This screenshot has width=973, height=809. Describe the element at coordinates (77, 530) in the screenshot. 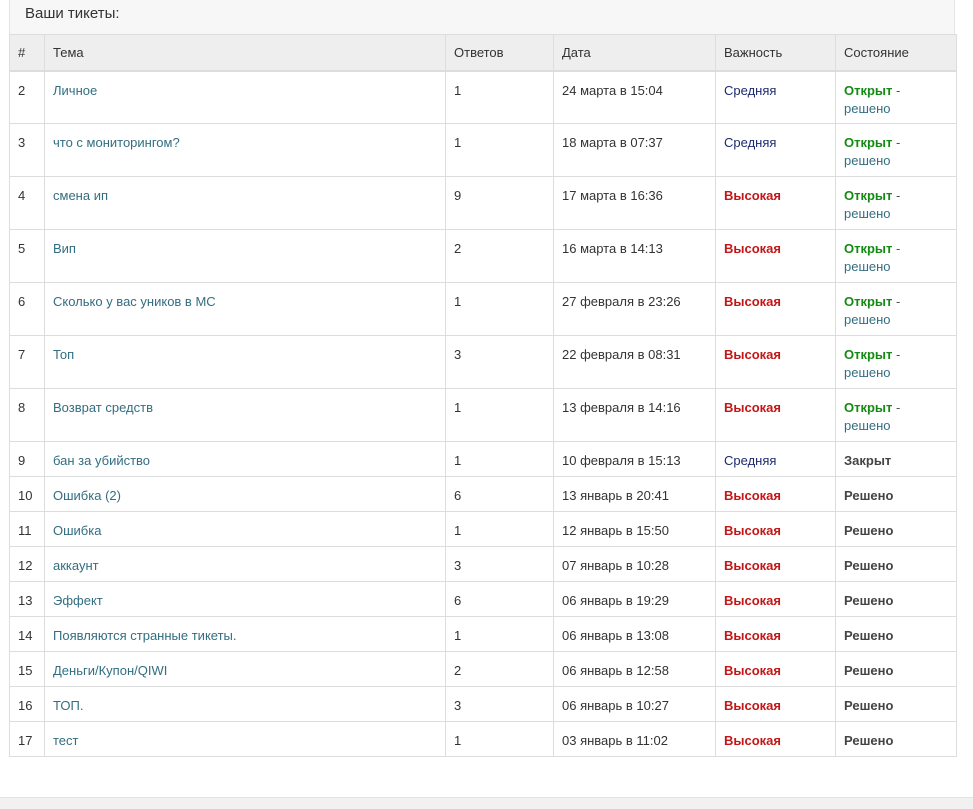

I see `ticket-topic-link: Ошибка` at that location.